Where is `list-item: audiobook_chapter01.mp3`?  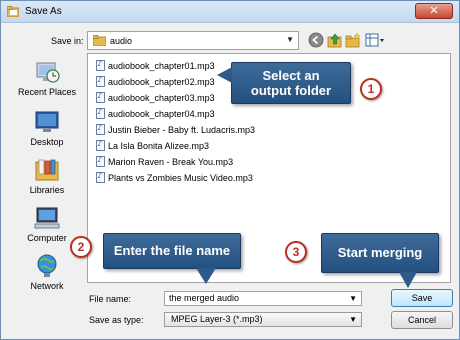
list-item: audiobook_chapter01.mp3 is located at coordinates (155, 66).